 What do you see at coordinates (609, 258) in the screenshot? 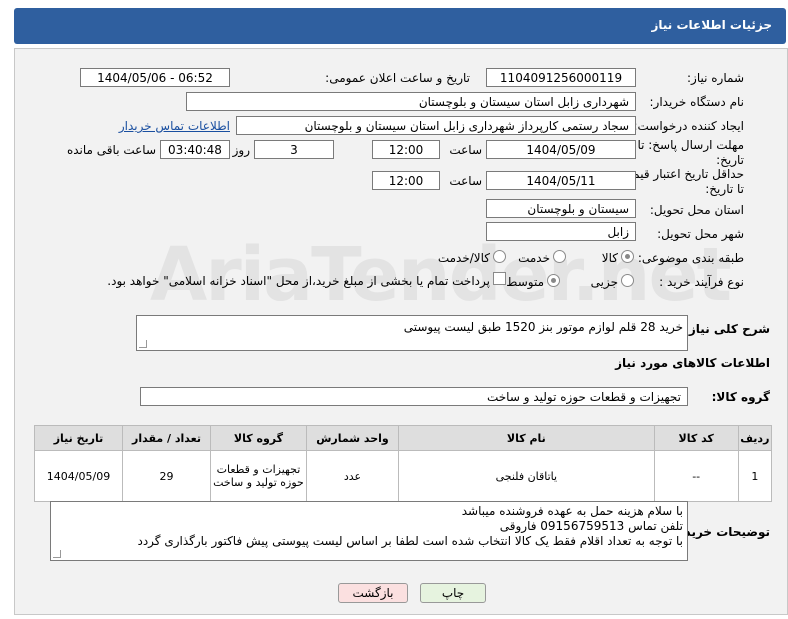
I see `category-goods-label: کالا` at bounding box center [609, 258].